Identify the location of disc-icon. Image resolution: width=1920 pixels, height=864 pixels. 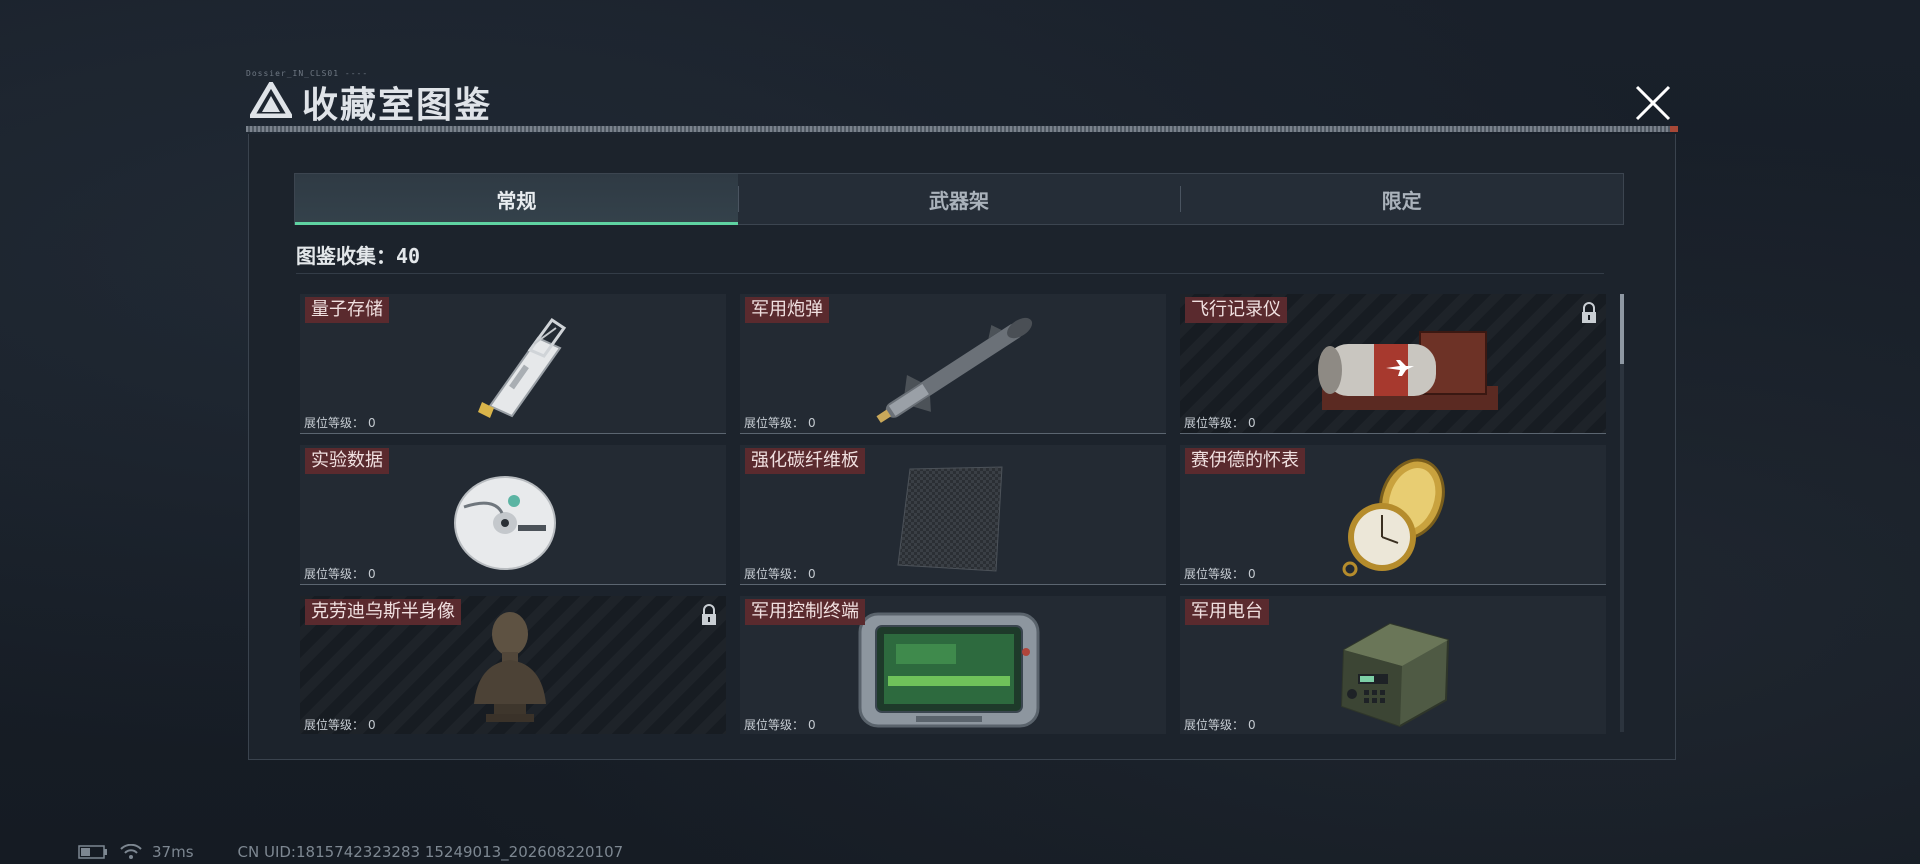
(505, 523).